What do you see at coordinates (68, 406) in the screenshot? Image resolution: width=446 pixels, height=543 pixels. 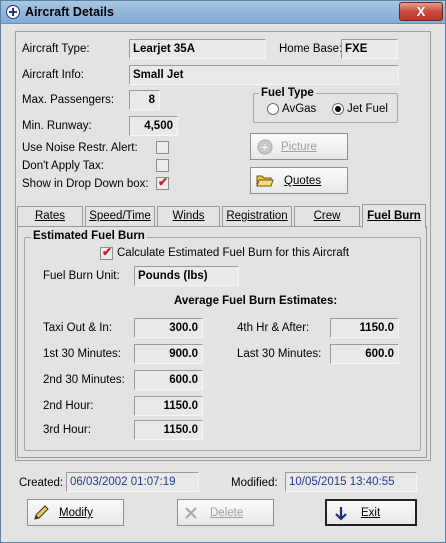 I see `second-hour-label: 2nd Hour:` at bounding box center [68, 406].